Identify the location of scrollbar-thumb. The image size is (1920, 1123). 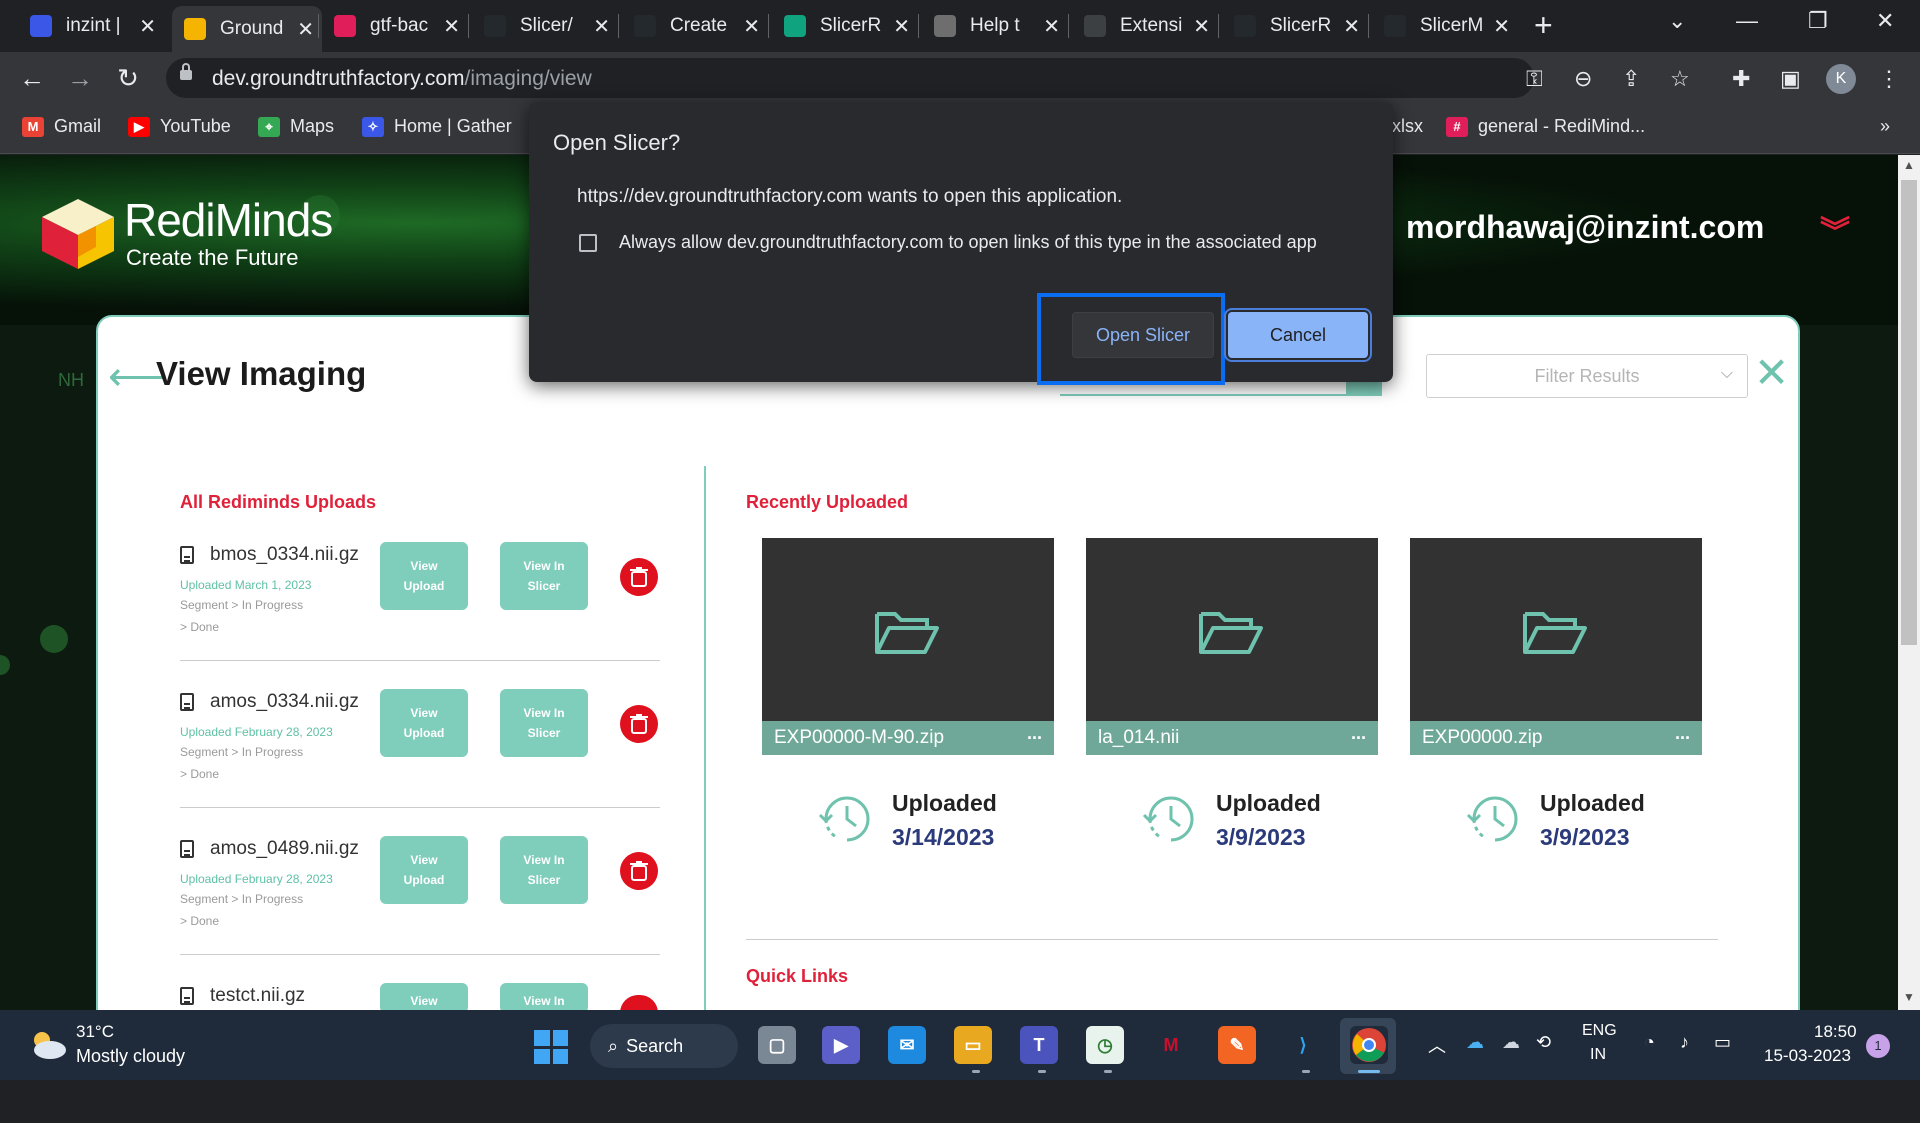
(1909, 412).